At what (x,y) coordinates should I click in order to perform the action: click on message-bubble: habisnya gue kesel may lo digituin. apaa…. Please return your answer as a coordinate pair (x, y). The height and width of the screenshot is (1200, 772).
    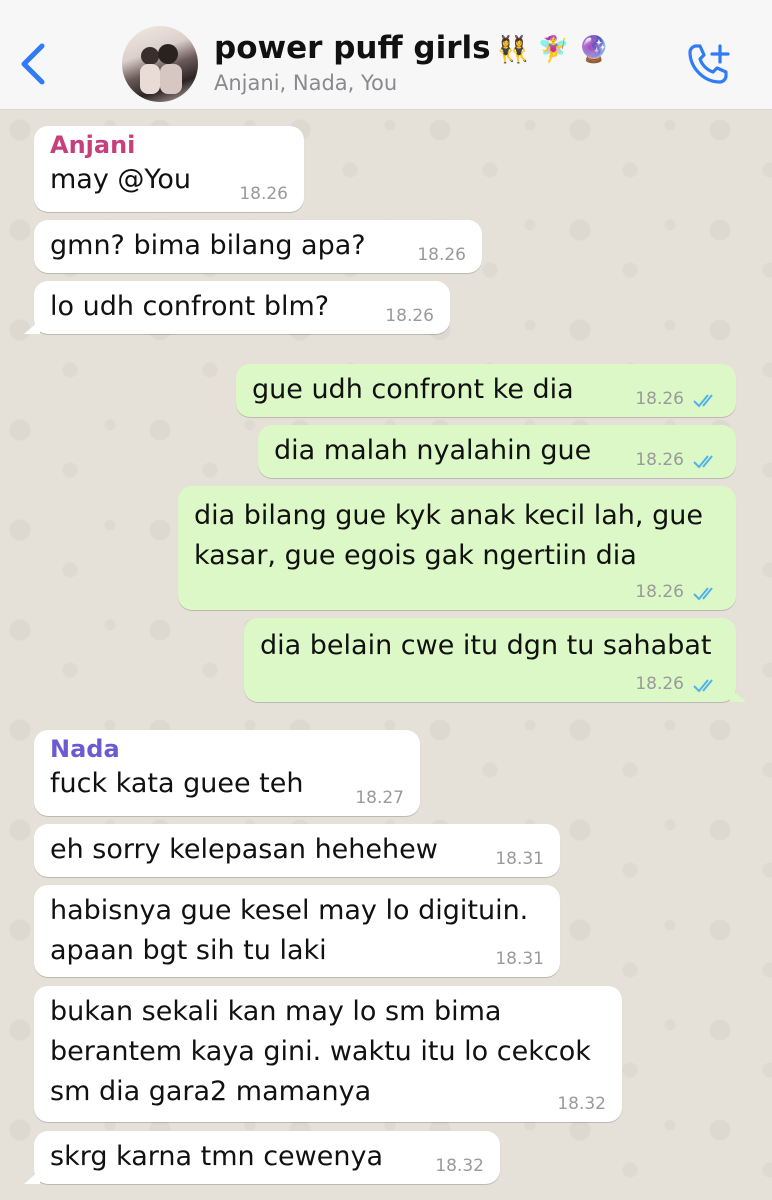
    Looking at the image, I should click on (297, 931).